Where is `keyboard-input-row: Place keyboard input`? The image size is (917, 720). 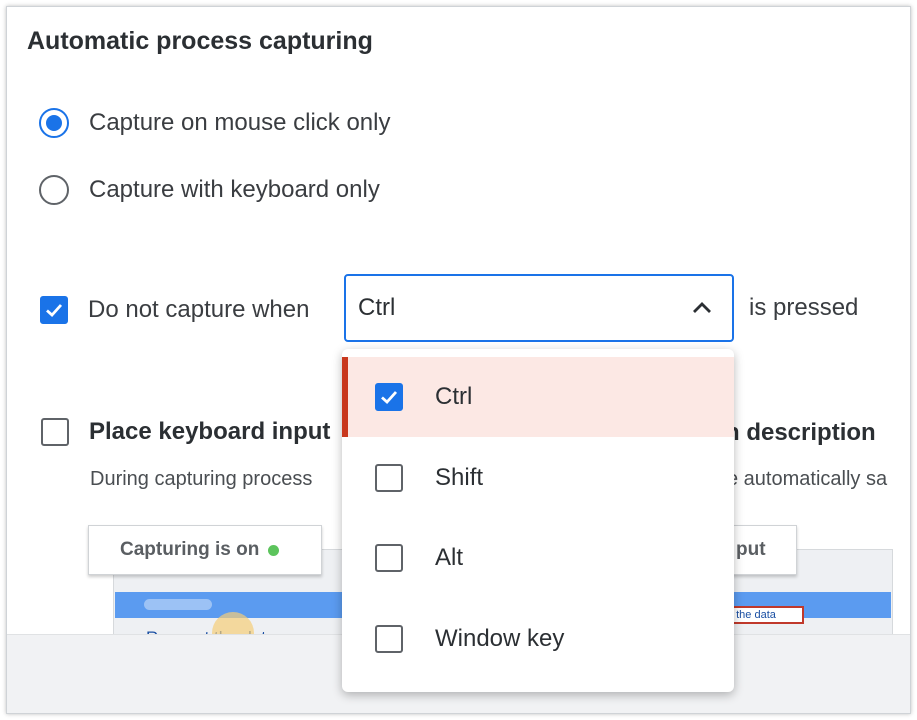 keyboard-input-row: Place keyboard input is located at coordinates (185, 432).